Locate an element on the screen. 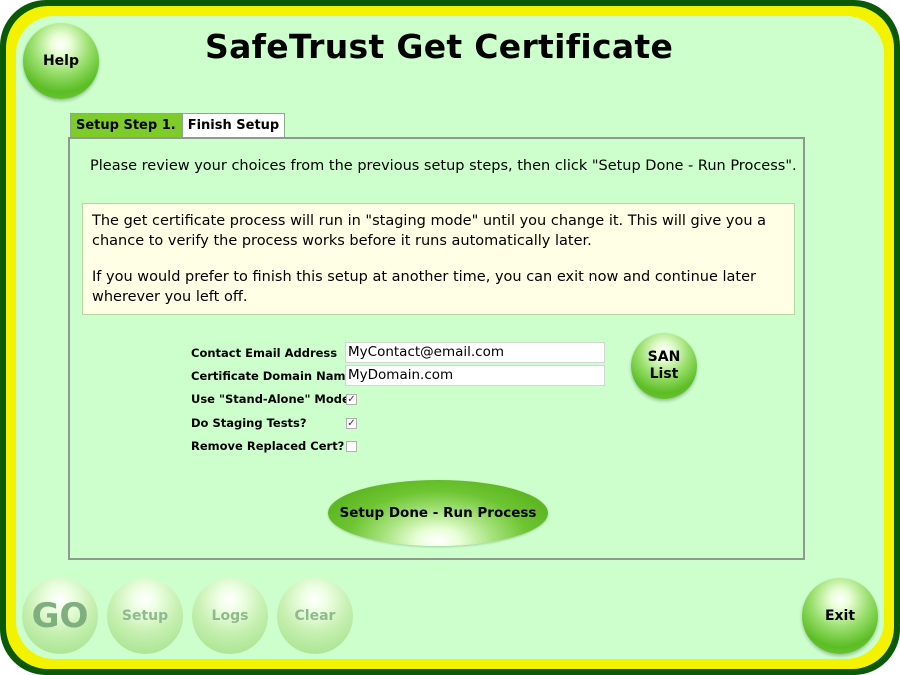  tab-bar: Setup Step 1. Finish Setup is located at coordinates (178, 126).